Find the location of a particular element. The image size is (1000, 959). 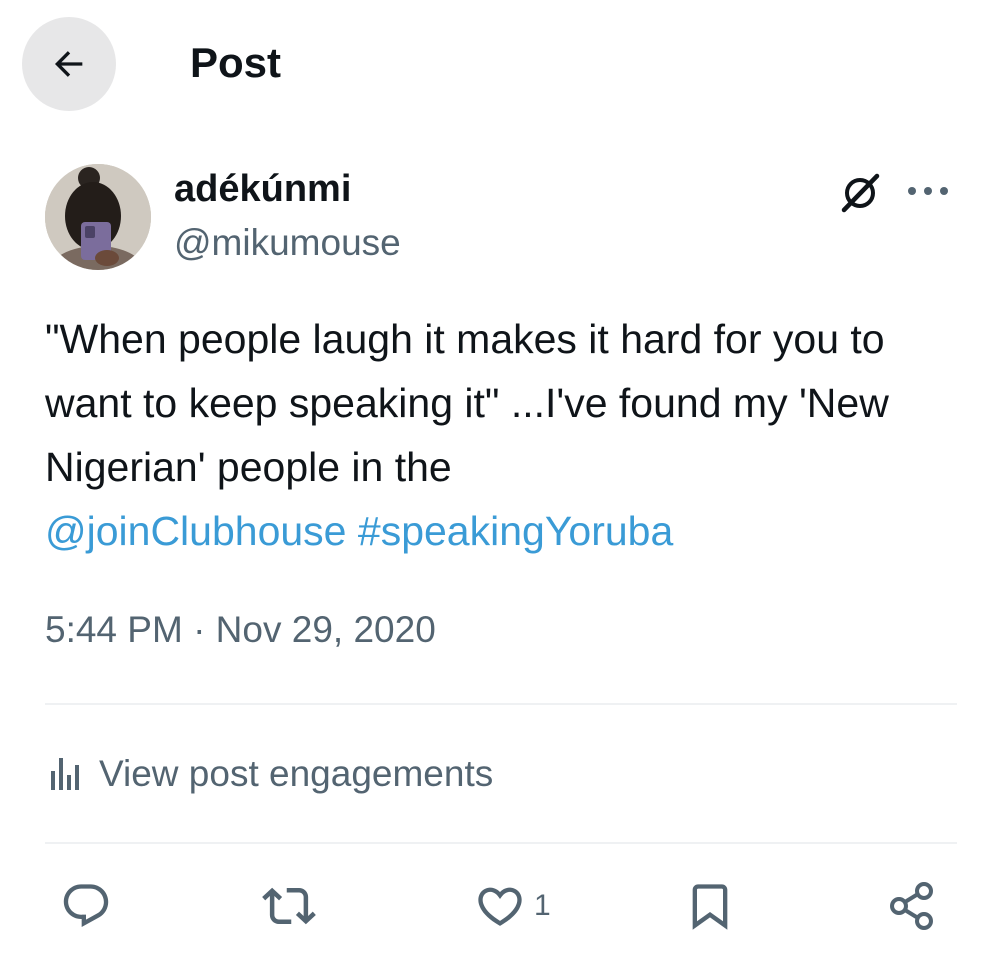

mention-link: @joinClubhouse is located at coordinates (195, 531).